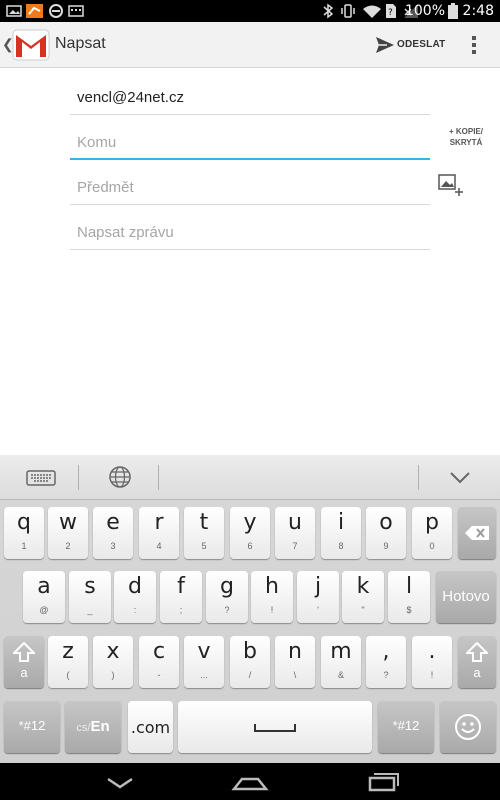 The width and height of the screenshot is (500, 800). Describe the element at coordinates (432, 662) in the screenshot. I see `period-key: .!` at that location.